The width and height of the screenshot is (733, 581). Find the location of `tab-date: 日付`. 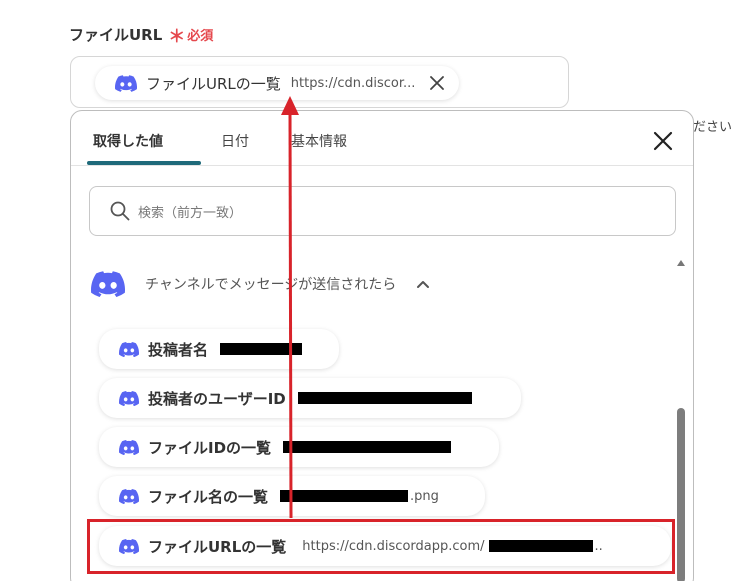

tab-date: 日付 is located at coordinates (235, 141).